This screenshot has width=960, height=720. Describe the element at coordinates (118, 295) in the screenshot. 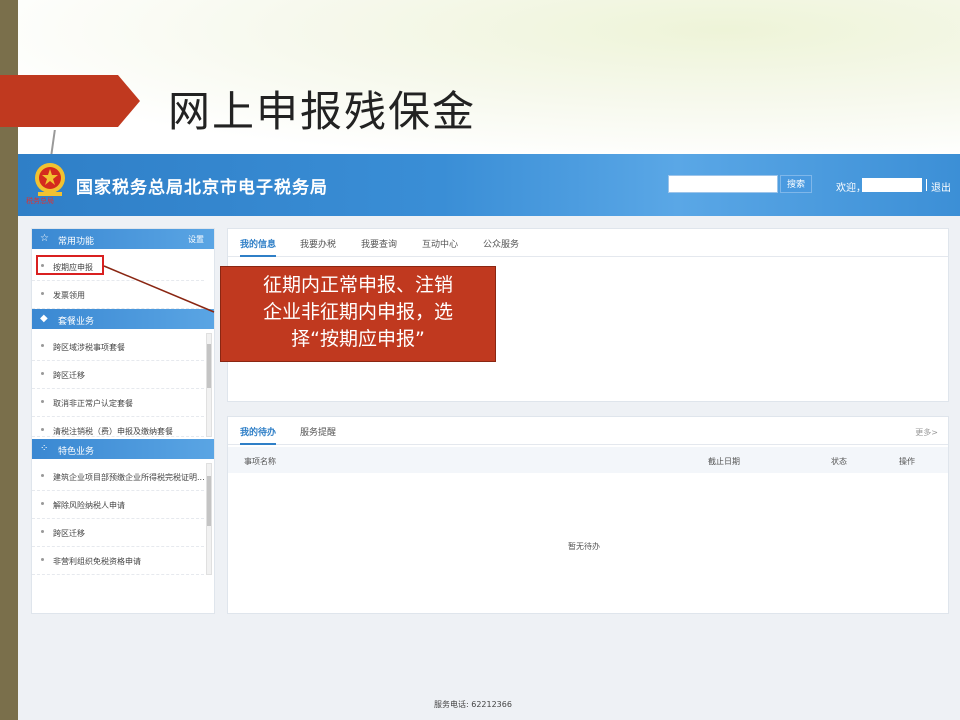

I see `sidebar-item-invoice-collection: 发票领用` at that location.